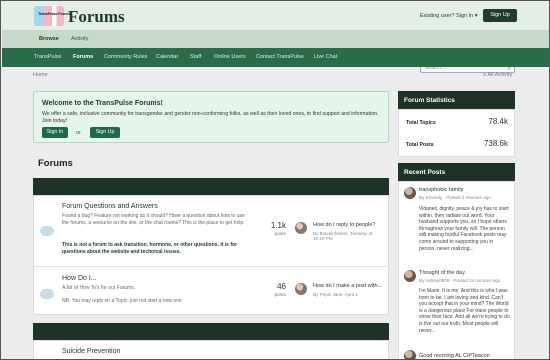 The width and height of the screenshot is (550, 360). I want to click on recent-post-meta: By Emmidy · Posted 3 minutes ago, so click(455, 197).